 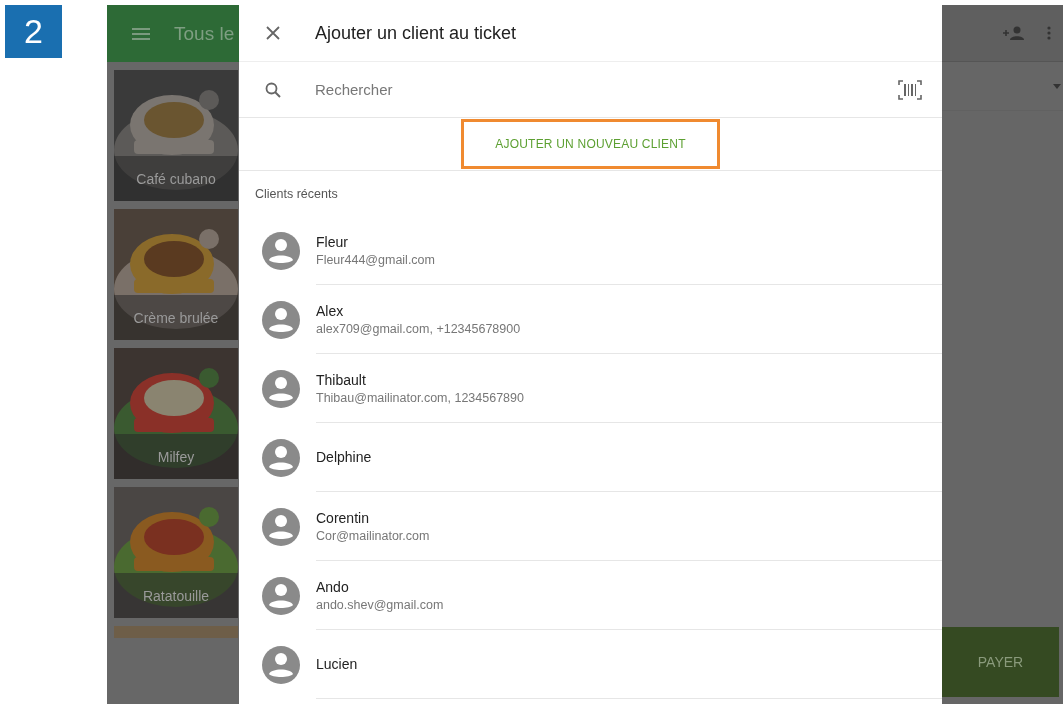 I want to click on app-title: Tous le, so click(x=204, y=33).